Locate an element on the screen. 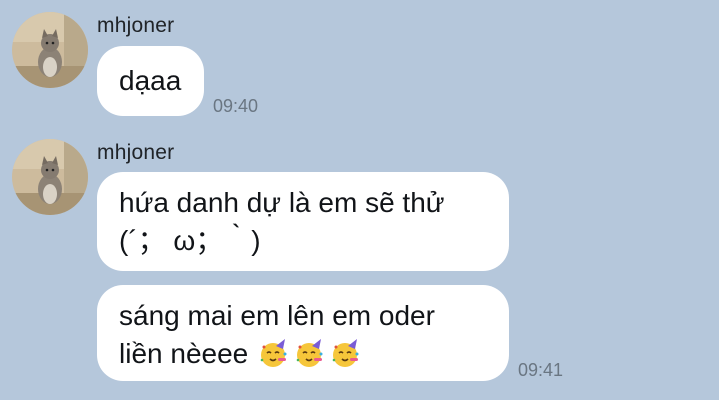 This screenshot has width=719, height=400. message-text: hứa danh dự là em sẽ thử is located at coordinates (282, 202).